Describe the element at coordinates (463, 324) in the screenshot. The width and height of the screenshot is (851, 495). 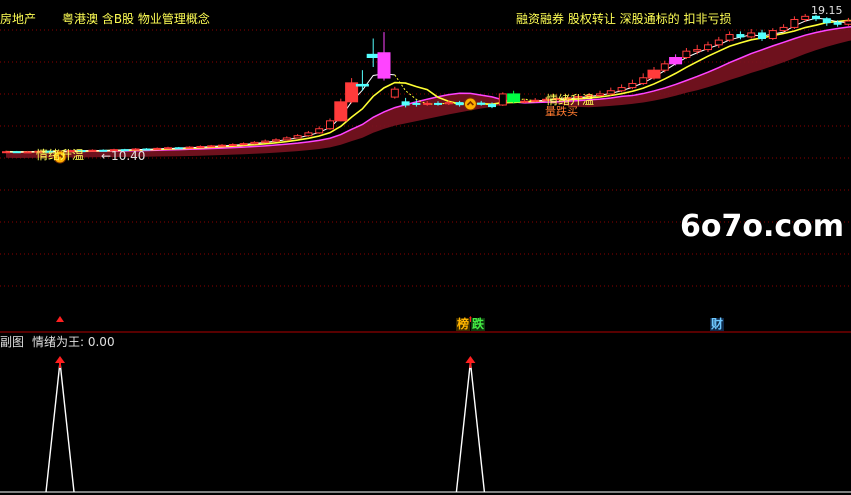
I see `event-tag-bang: 榜` at that location.